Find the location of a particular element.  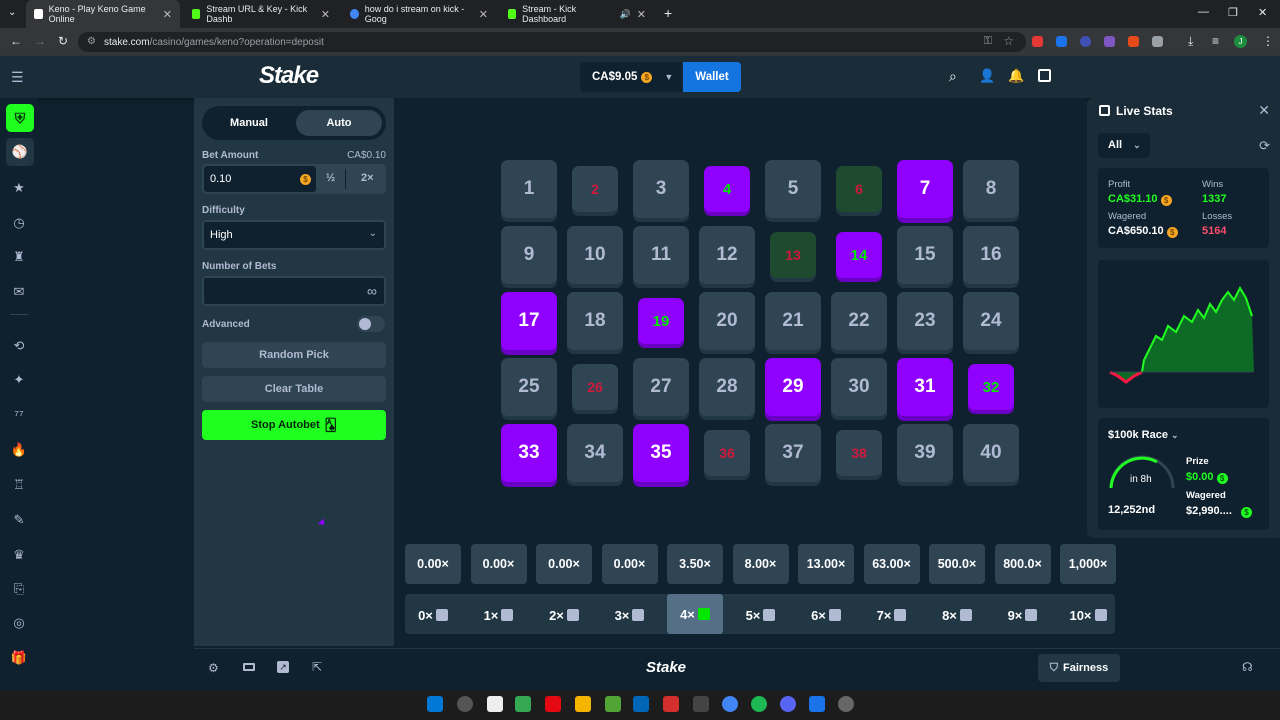

keno-tile: 2 is located at coordinates (595, 189).